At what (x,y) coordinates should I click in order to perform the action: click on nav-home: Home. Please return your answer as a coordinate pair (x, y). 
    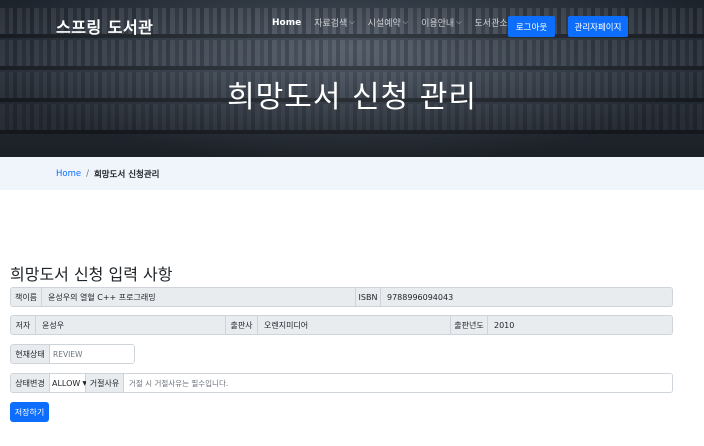
    Looking at the image, I should click on (286, 23).